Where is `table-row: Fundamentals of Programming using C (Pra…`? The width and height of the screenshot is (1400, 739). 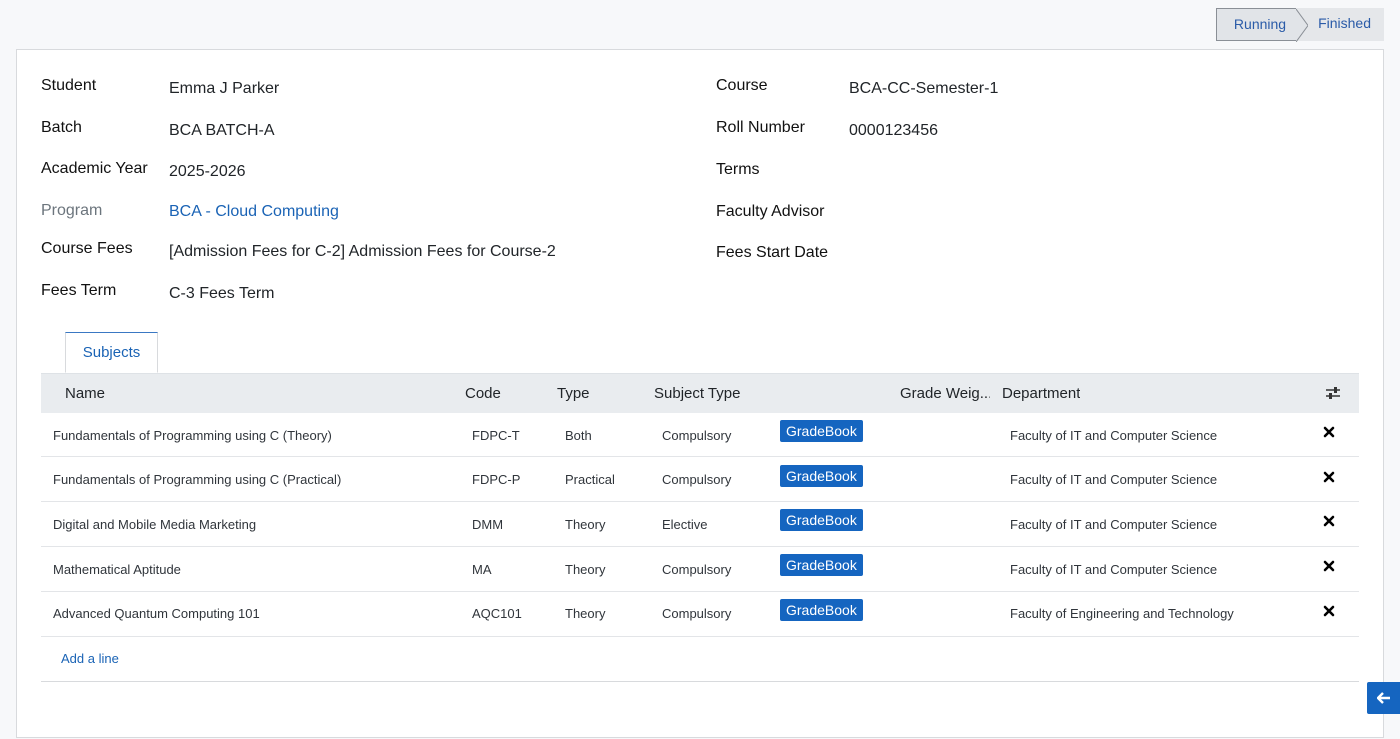 table-row: Fundamentals of Programming using C (Pra… is located at coordinates (700, 479).